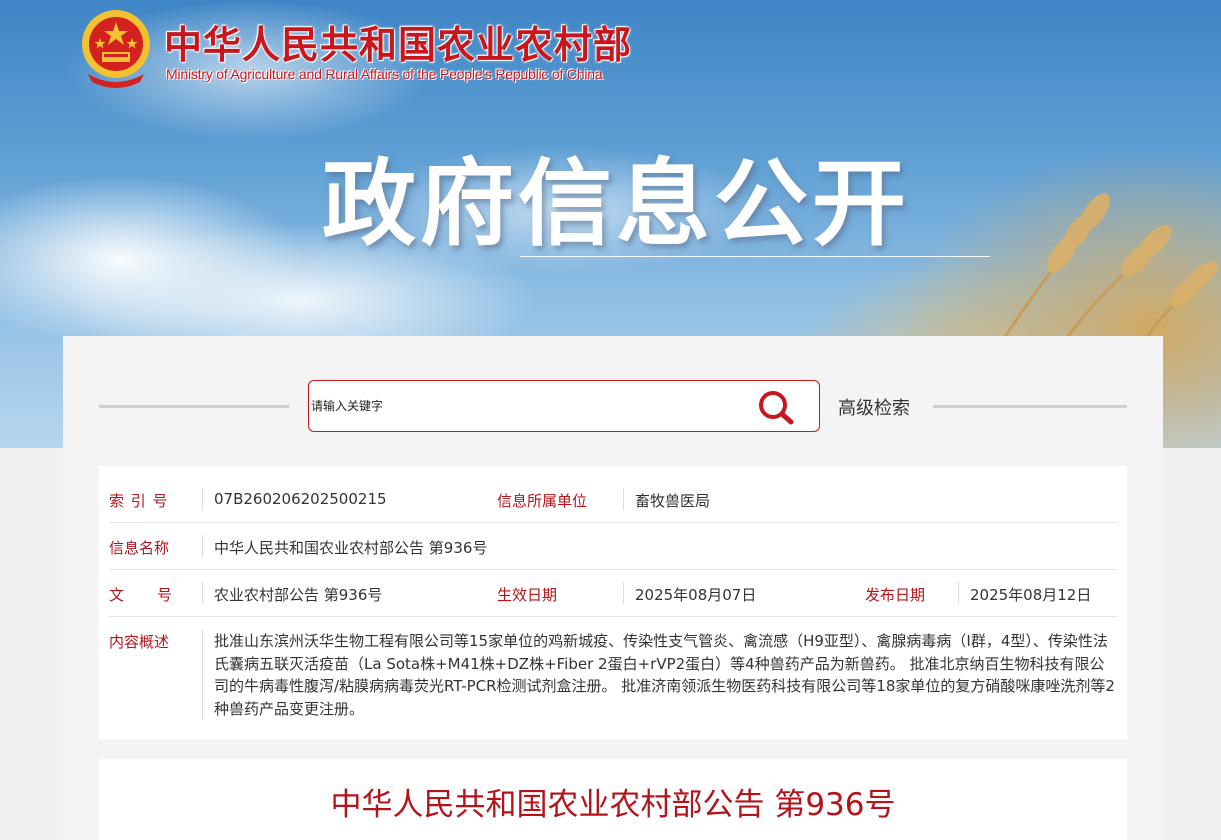 The image size is (1221, 840). Describe the element at coordinates (165, 595) in the screenshot. I see `doc-label-right: 号` at that location.